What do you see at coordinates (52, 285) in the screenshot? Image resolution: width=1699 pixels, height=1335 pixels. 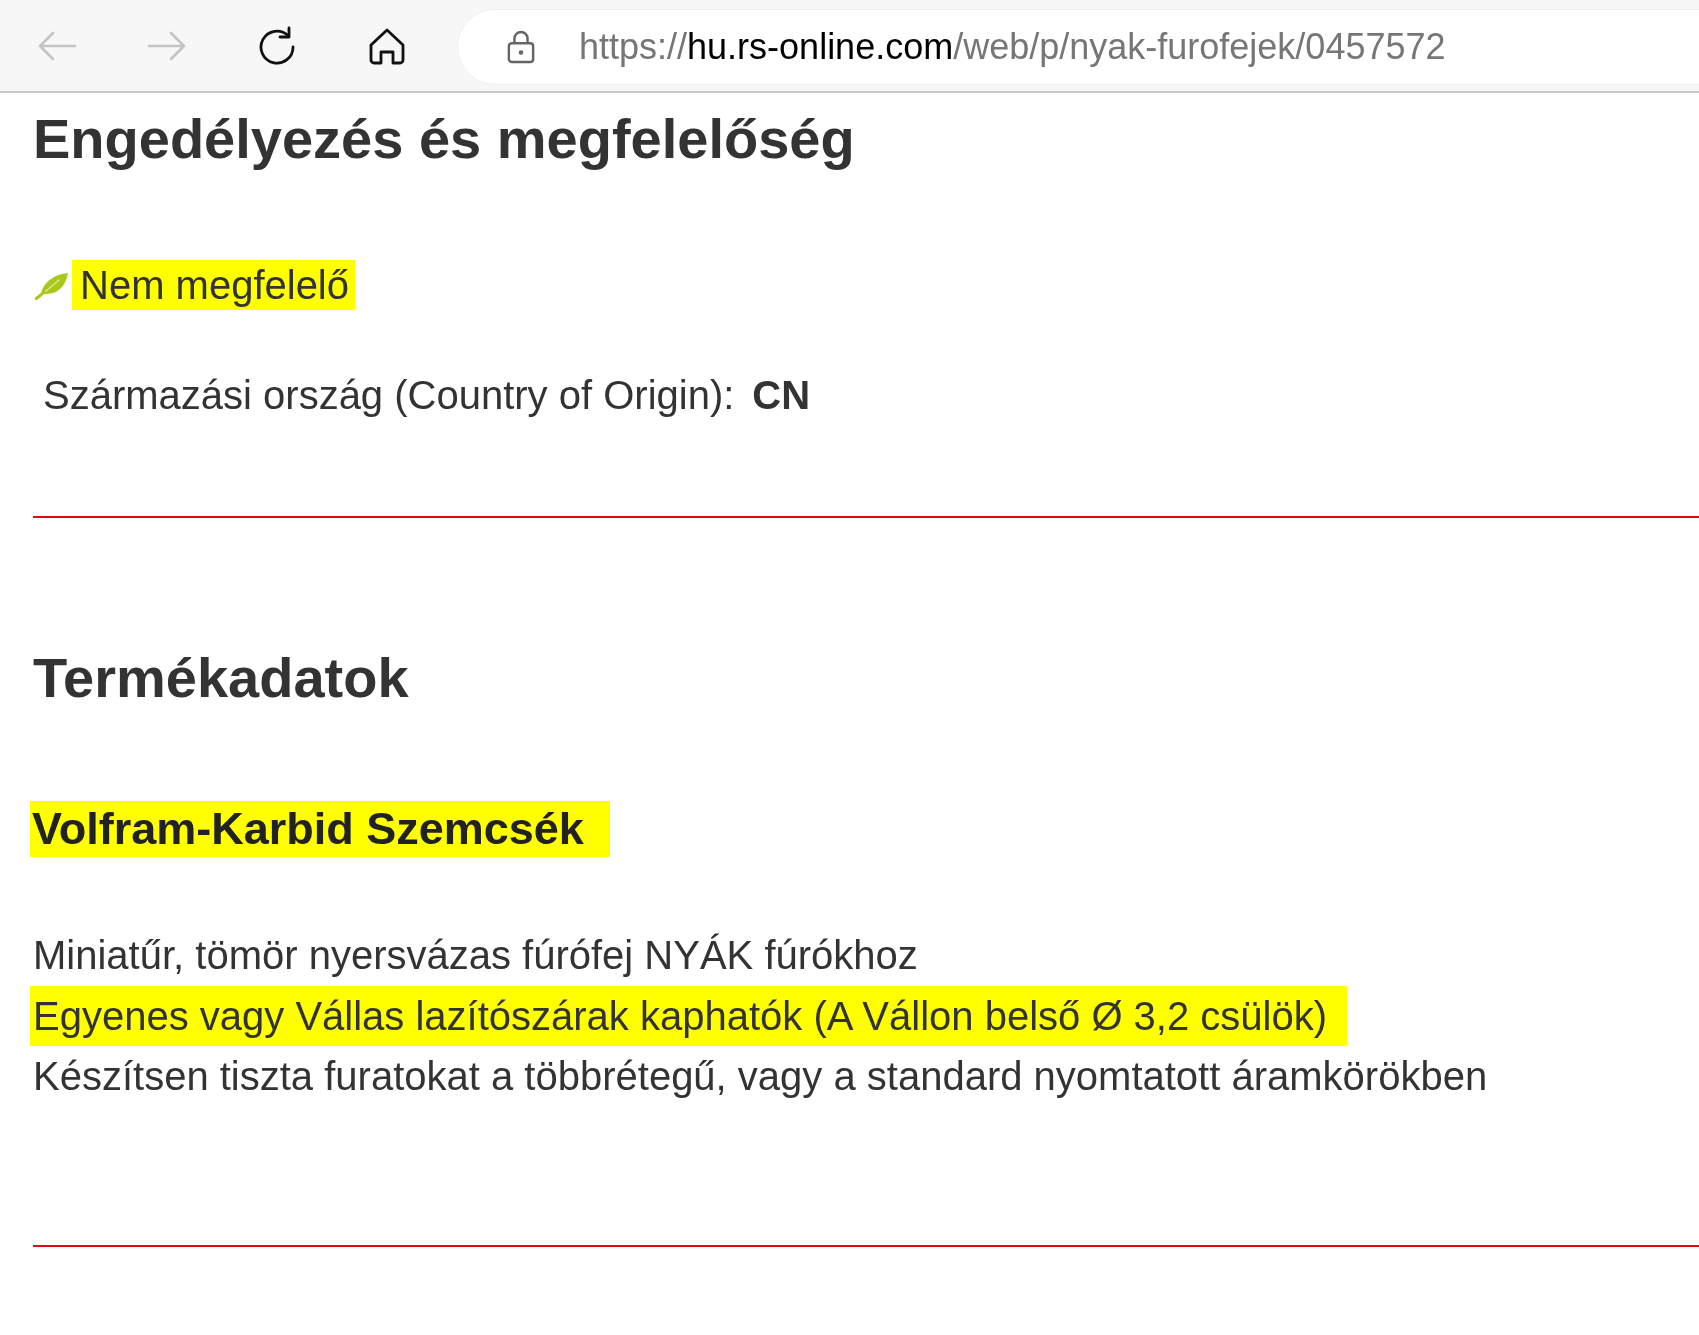 I see `leaf-icon` at bounding box center [52, 285].